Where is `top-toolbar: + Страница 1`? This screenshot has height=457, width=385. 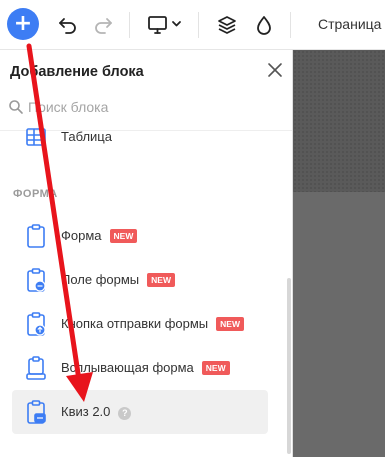
top-toolbar: + Страница 1 is located at coordinates (192, 25).